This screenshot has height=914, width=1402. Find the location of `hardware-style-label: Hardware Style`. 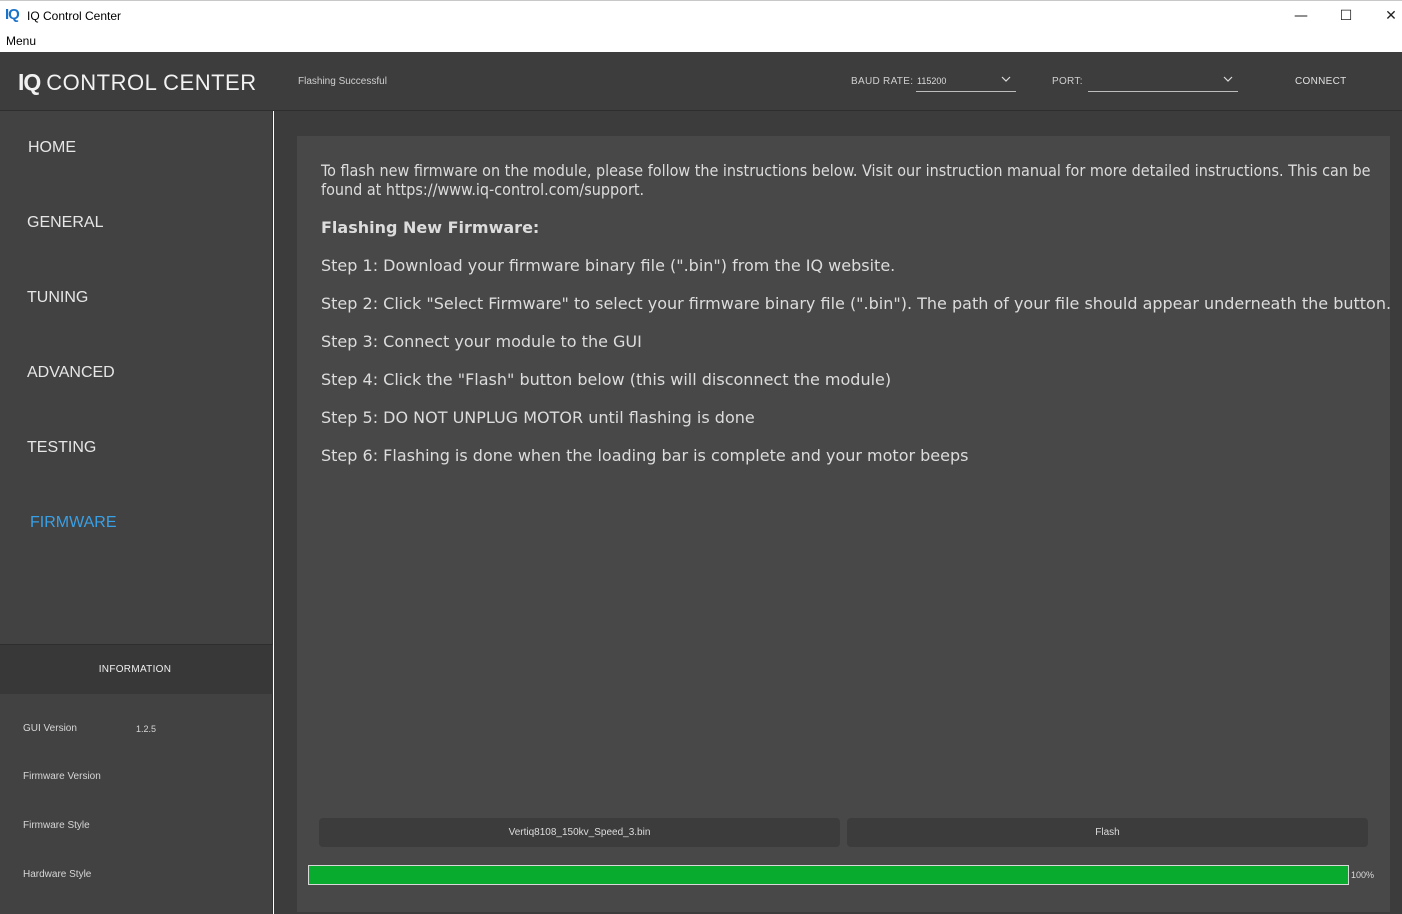

hardware-style-label: Hardware Style is located at coordinates (57, 874).